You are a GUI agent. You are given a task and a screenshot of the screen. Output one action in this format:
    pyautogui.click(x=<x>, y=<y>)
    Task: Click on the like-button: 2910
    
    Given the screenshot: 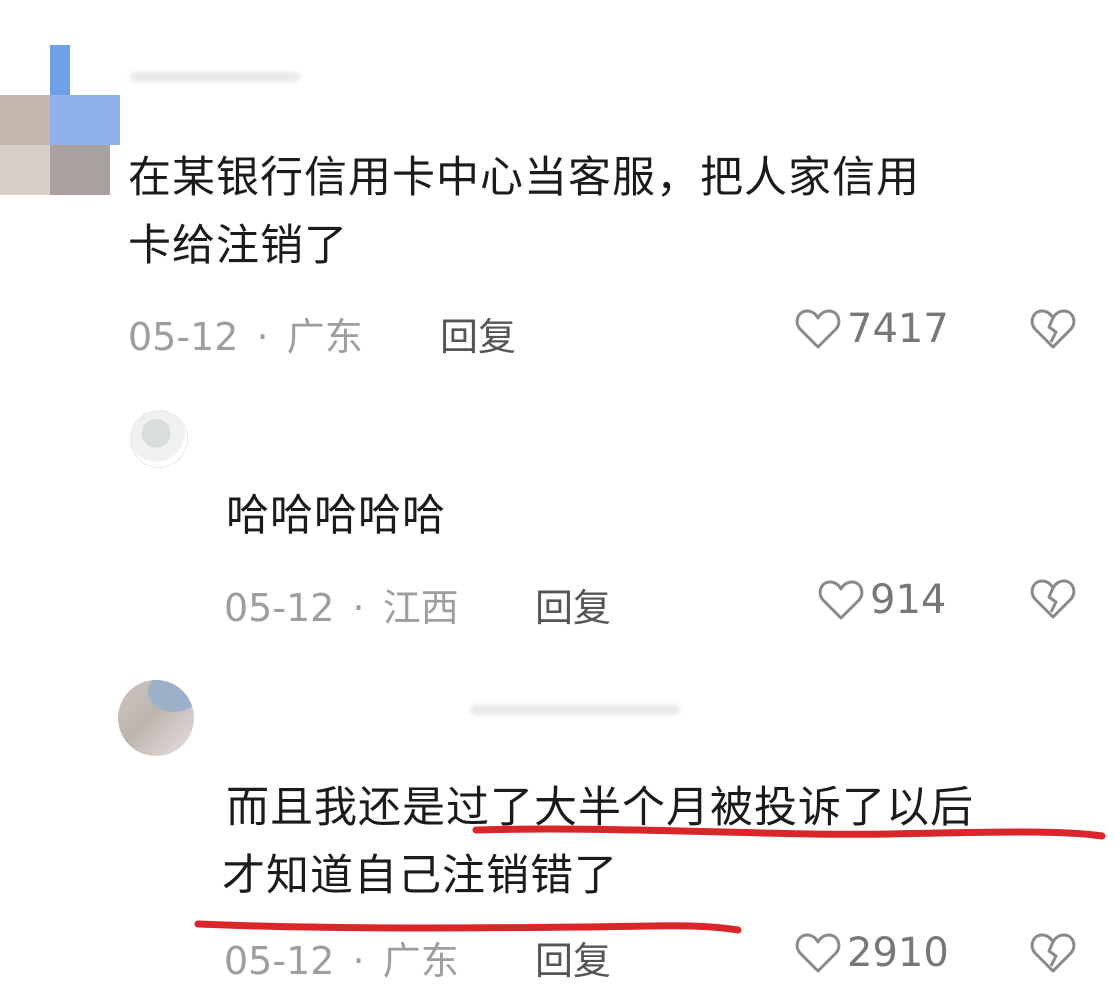 What is the action you would take?
    pyautogui.click(x=872, y=953)
    